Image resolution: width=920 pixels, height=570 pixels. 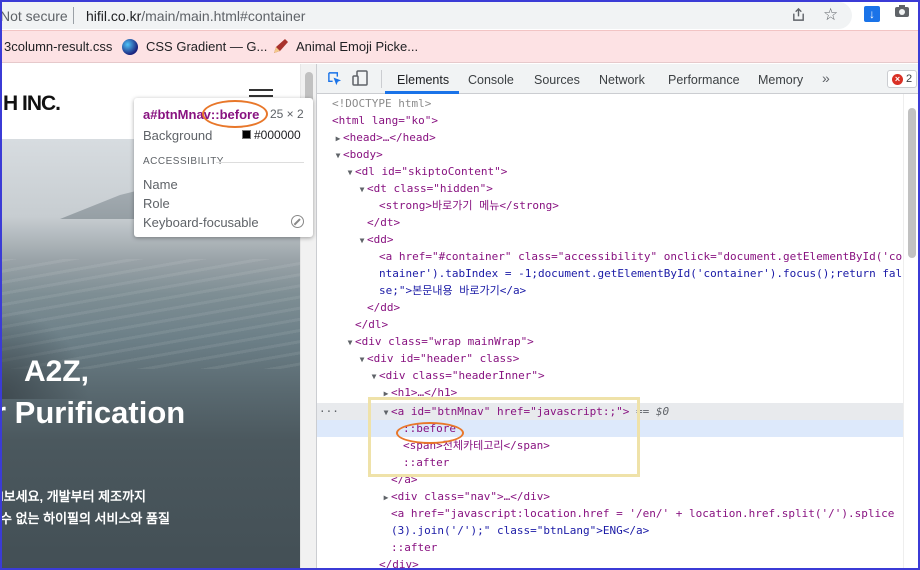 I want to click on tooltip-divider, so click(x=260, y=162).